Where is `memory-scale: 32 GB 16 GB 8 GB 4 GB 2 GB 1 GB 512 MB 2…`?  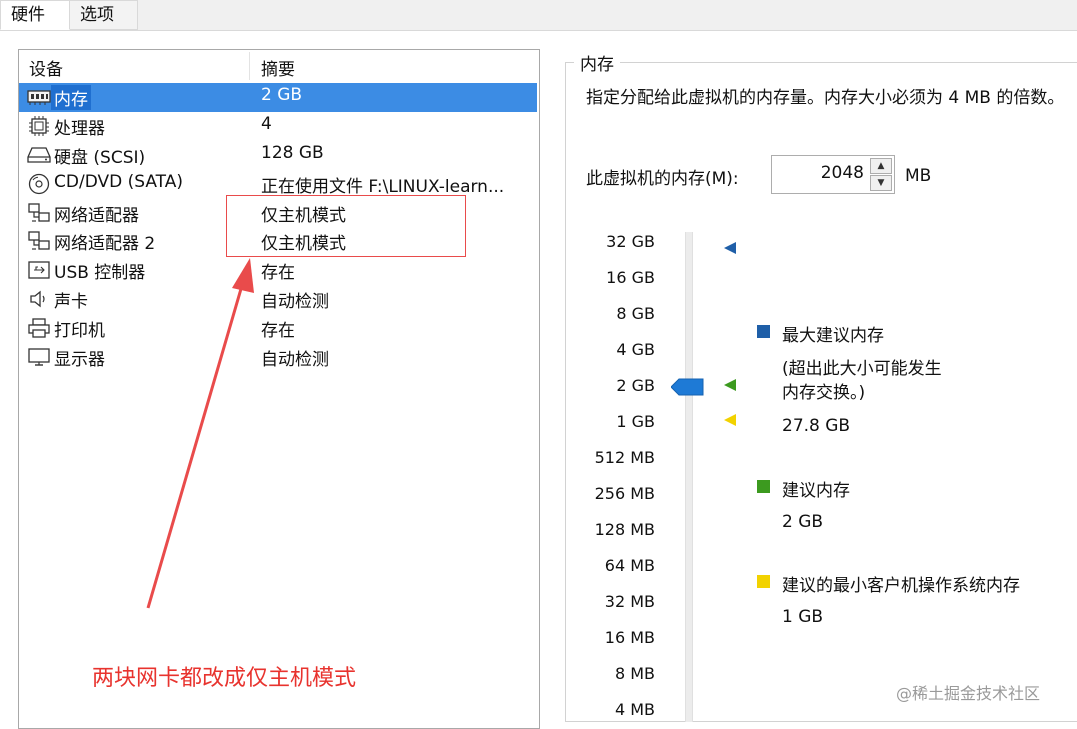
memory-scale: 32 GB 16 GB 8 GB 4 GB 2 GB 1 GB 512 MB 2… is located at coordinates (617, 475).